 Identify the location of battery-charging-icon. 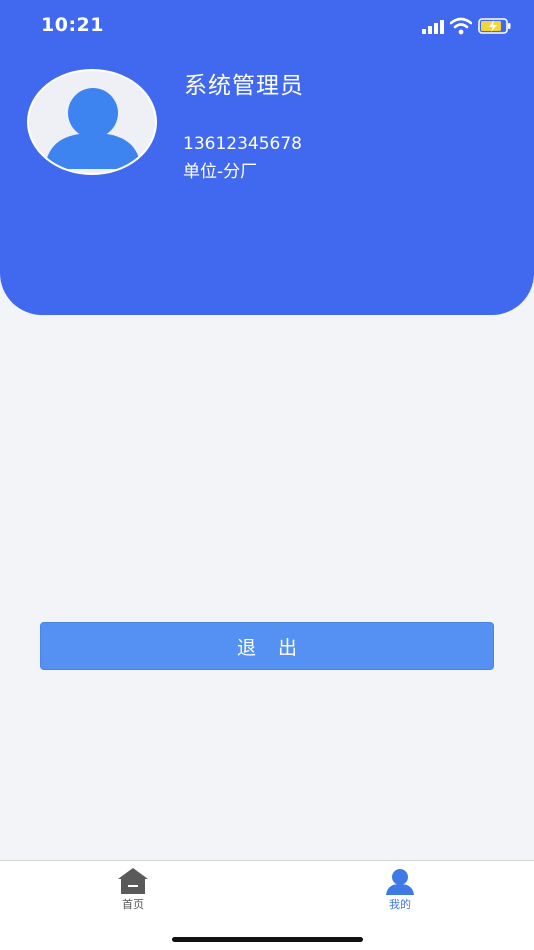
(494, 26).